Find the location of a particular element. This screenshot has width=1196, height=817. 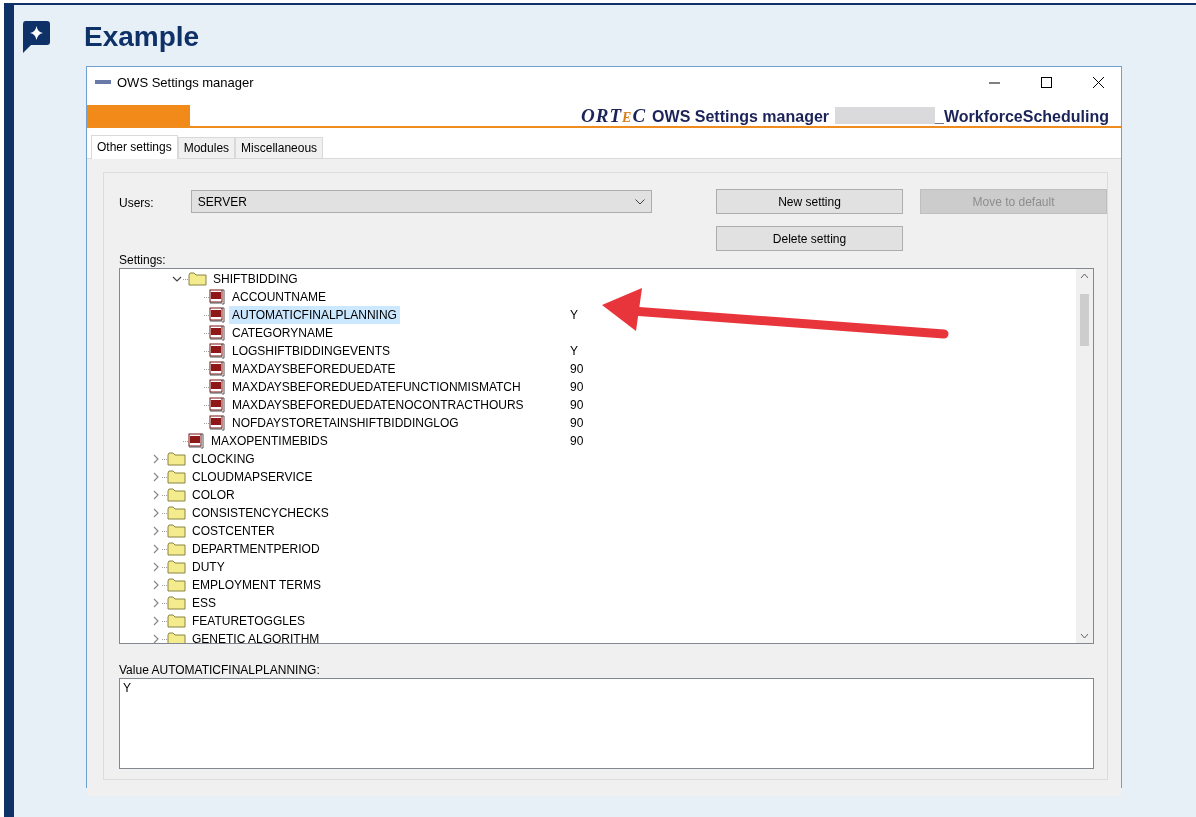

scroll-thumb is located at coordinates (1084, 320).